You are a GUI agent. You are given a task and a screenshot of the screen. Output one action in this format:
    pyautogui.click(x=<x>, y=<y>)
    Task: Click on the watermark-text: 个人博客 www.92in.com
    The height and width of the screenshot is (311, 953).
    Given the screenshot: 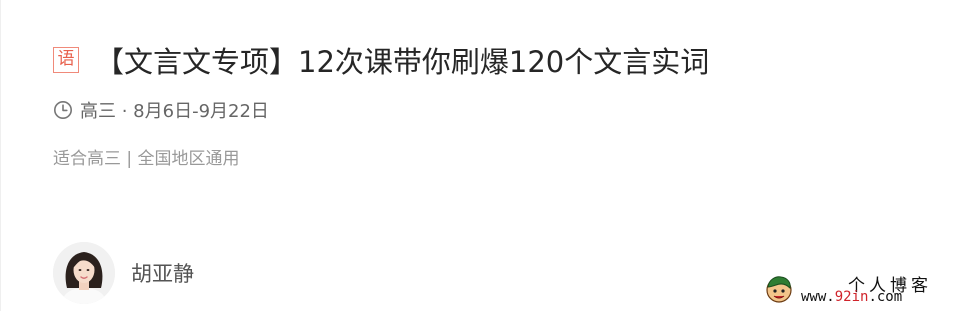 What is the action you would take?
    pyautogui.click(x=873, y=289)
    